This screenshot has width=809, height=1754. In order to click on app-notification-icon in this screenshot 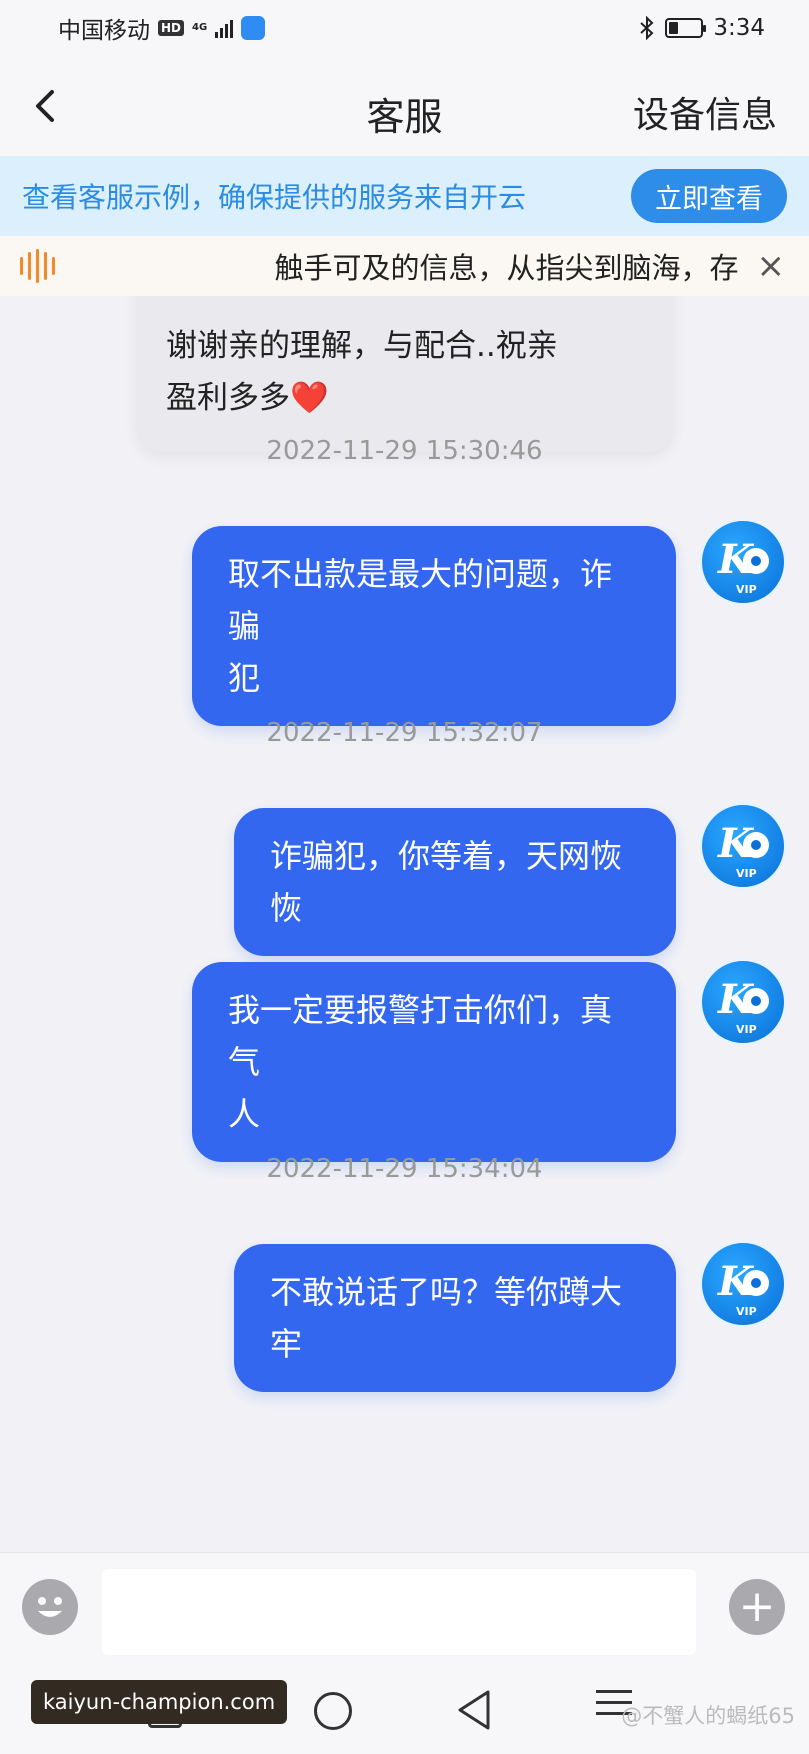, I will do `click(253, 28)`.